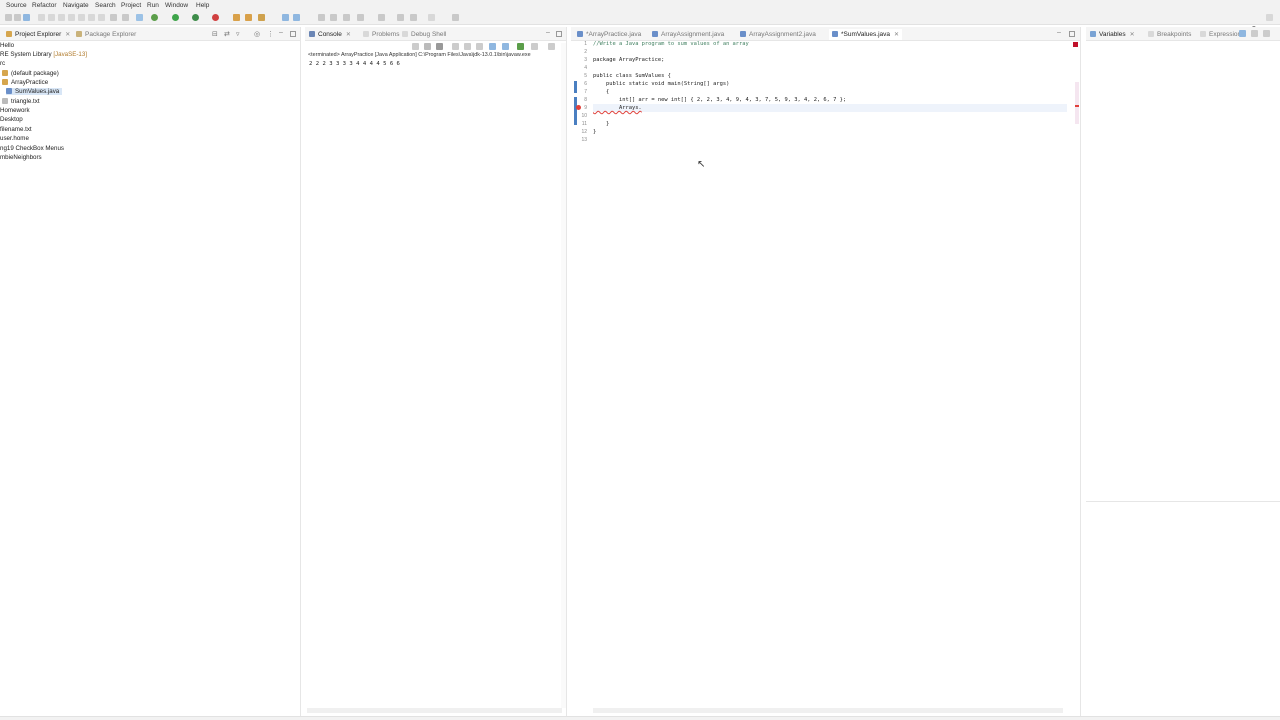  Describe the element at coordinates (434, 710) in the screenshot. I see `console-hscrollbar` at that location.